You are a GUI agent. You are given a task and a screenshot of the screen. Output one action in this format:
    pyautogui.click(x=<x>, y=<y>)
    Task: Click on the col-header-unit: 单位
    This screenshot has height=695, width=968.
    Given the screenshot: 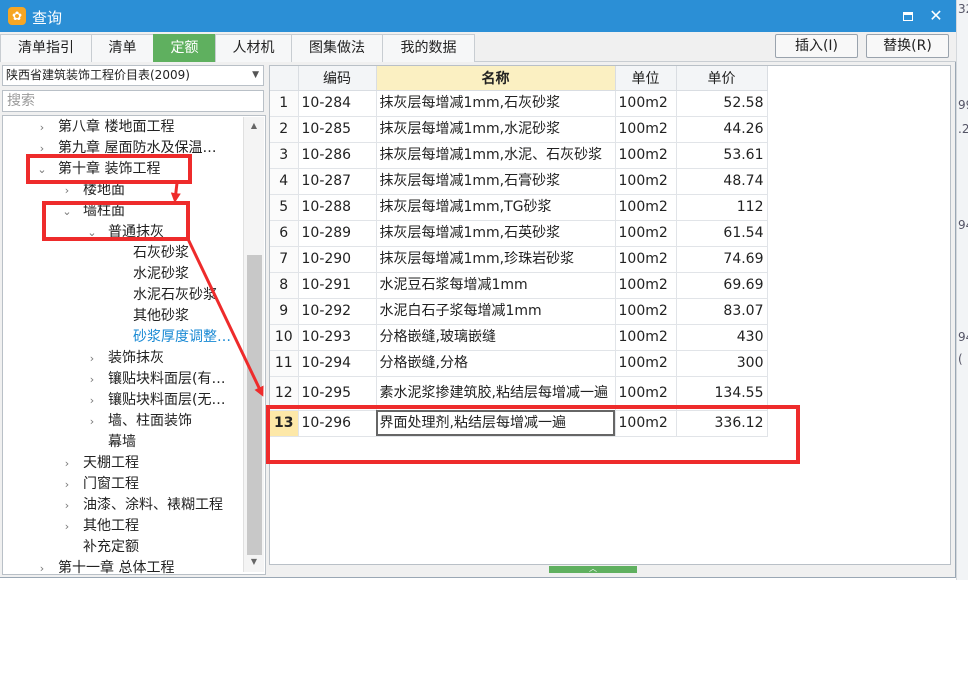 What is the action you would take?
    pyautogui.click(x=646, y=78)
    